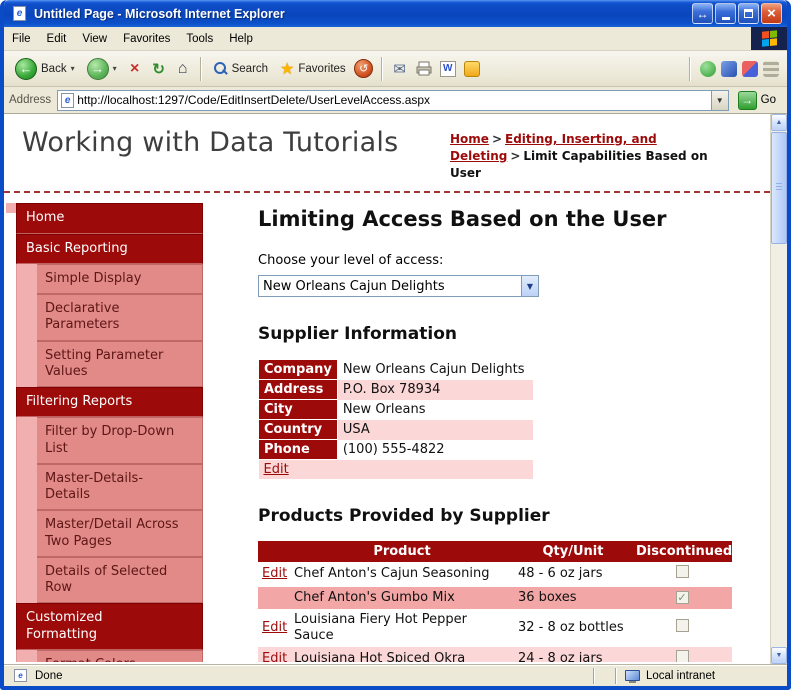  What do you see at coordinates (109, 218) in the screenshot?
I see `sidebar-item-home: Home` at bounding box center [109, 218].